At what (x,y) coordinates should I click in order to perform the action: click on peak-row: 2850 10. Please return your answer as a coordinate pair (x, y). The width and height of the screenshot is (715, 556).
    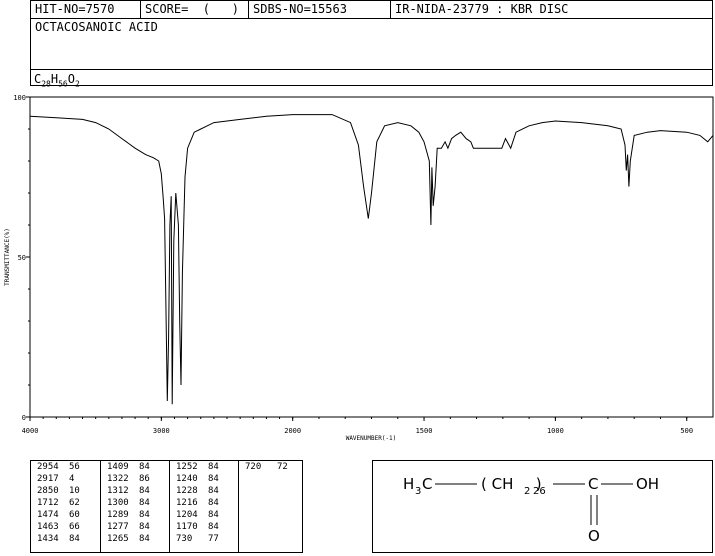
    Looking at the image, I should click on (58, 491).